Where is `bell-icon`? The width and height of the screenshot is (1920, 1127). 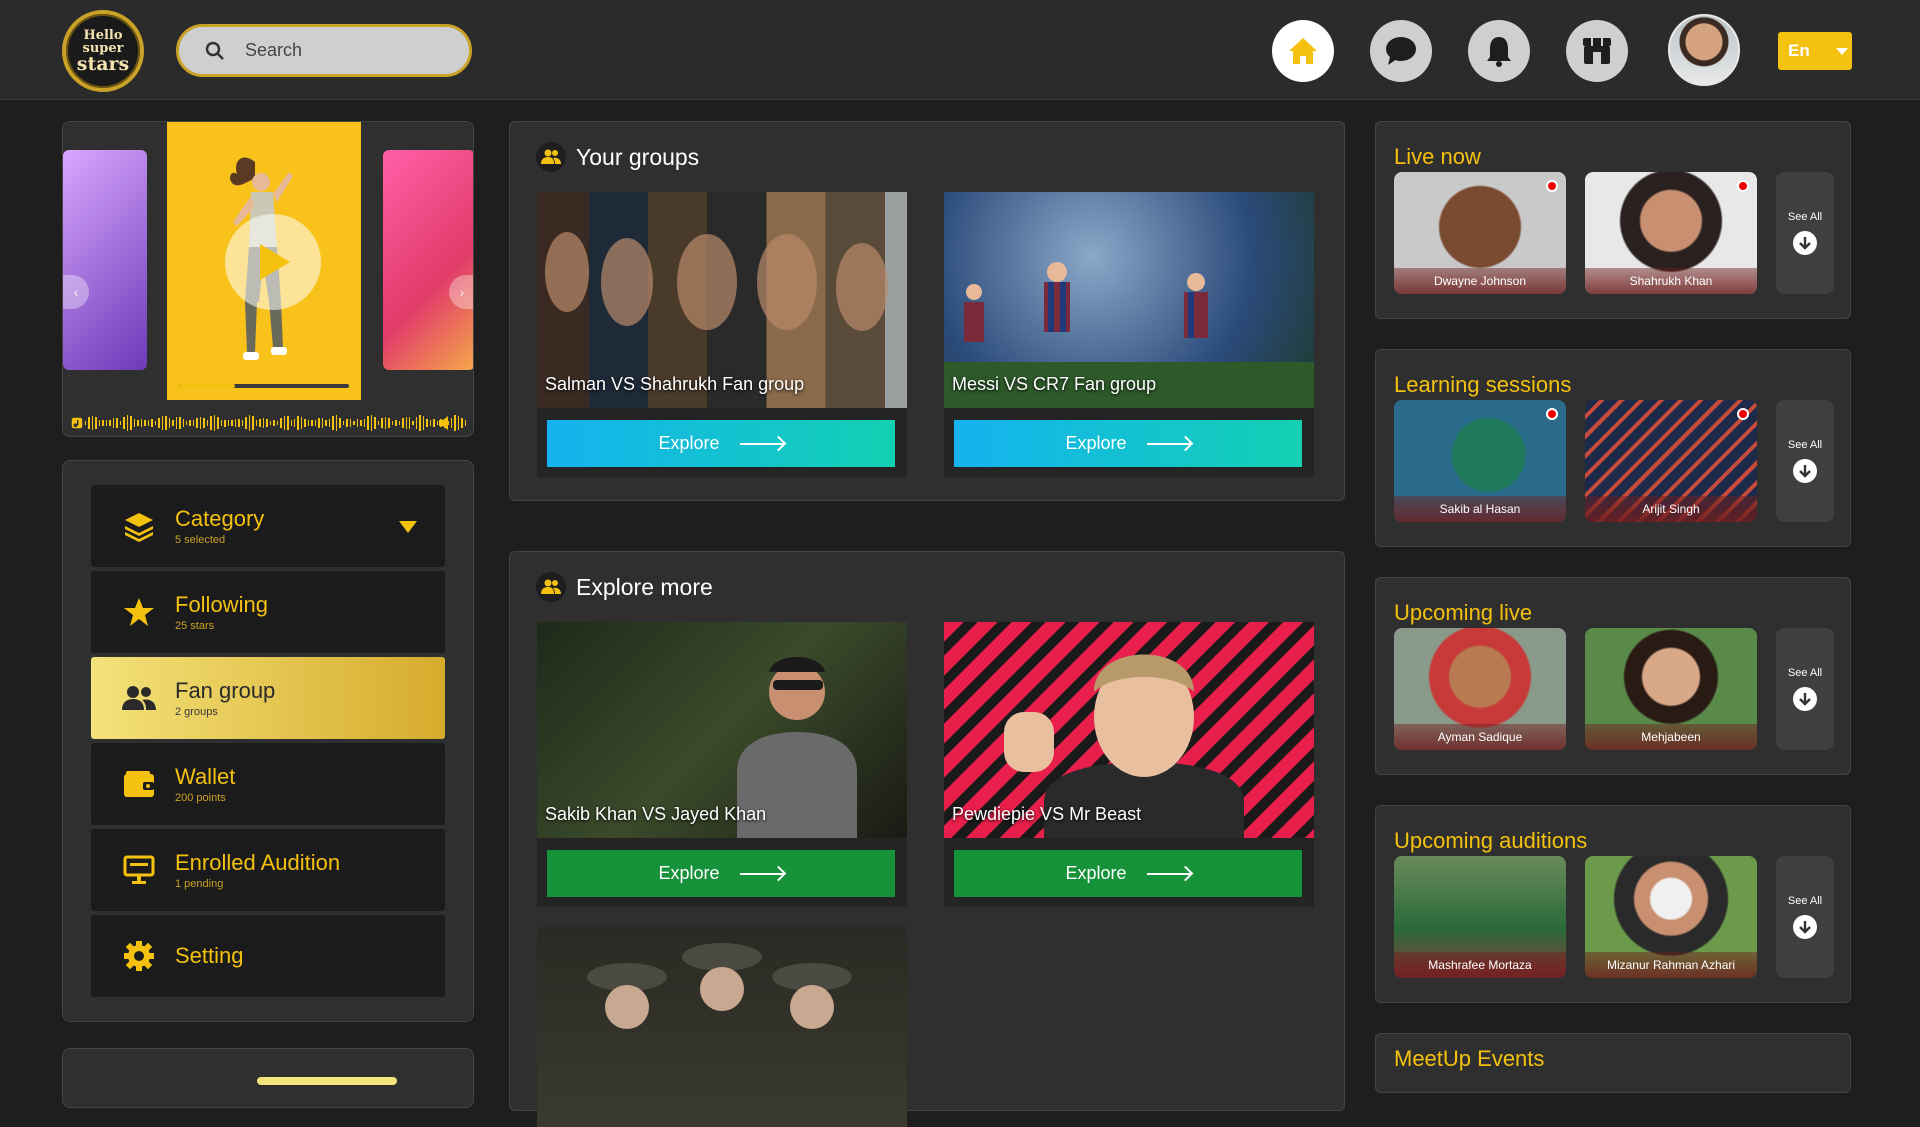
bell-icon is located at coordinates (1499, 52).